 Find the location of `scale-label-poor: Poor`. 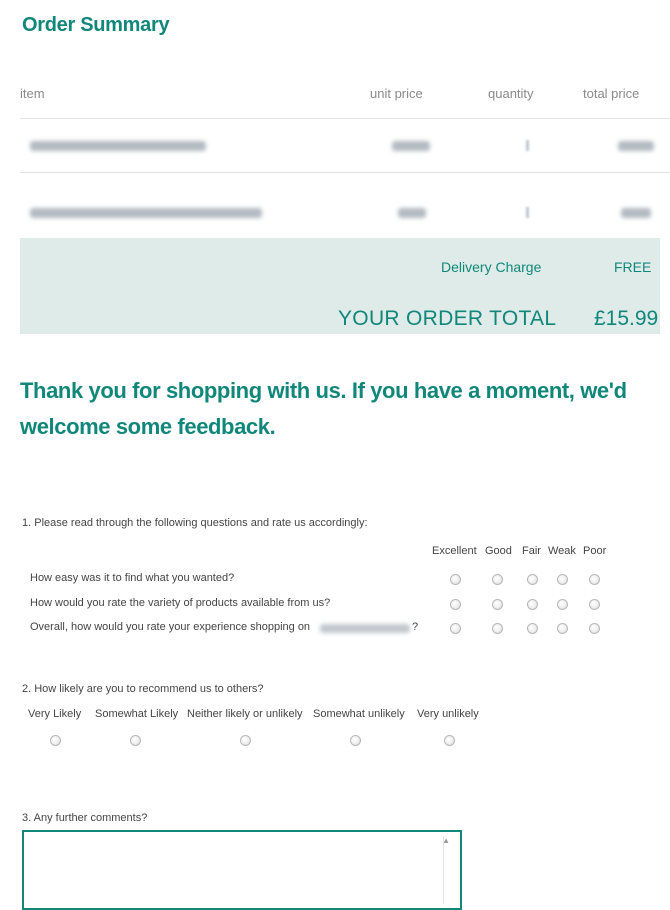

scale-label-poor: Poor is located at coordinates (595, 551).